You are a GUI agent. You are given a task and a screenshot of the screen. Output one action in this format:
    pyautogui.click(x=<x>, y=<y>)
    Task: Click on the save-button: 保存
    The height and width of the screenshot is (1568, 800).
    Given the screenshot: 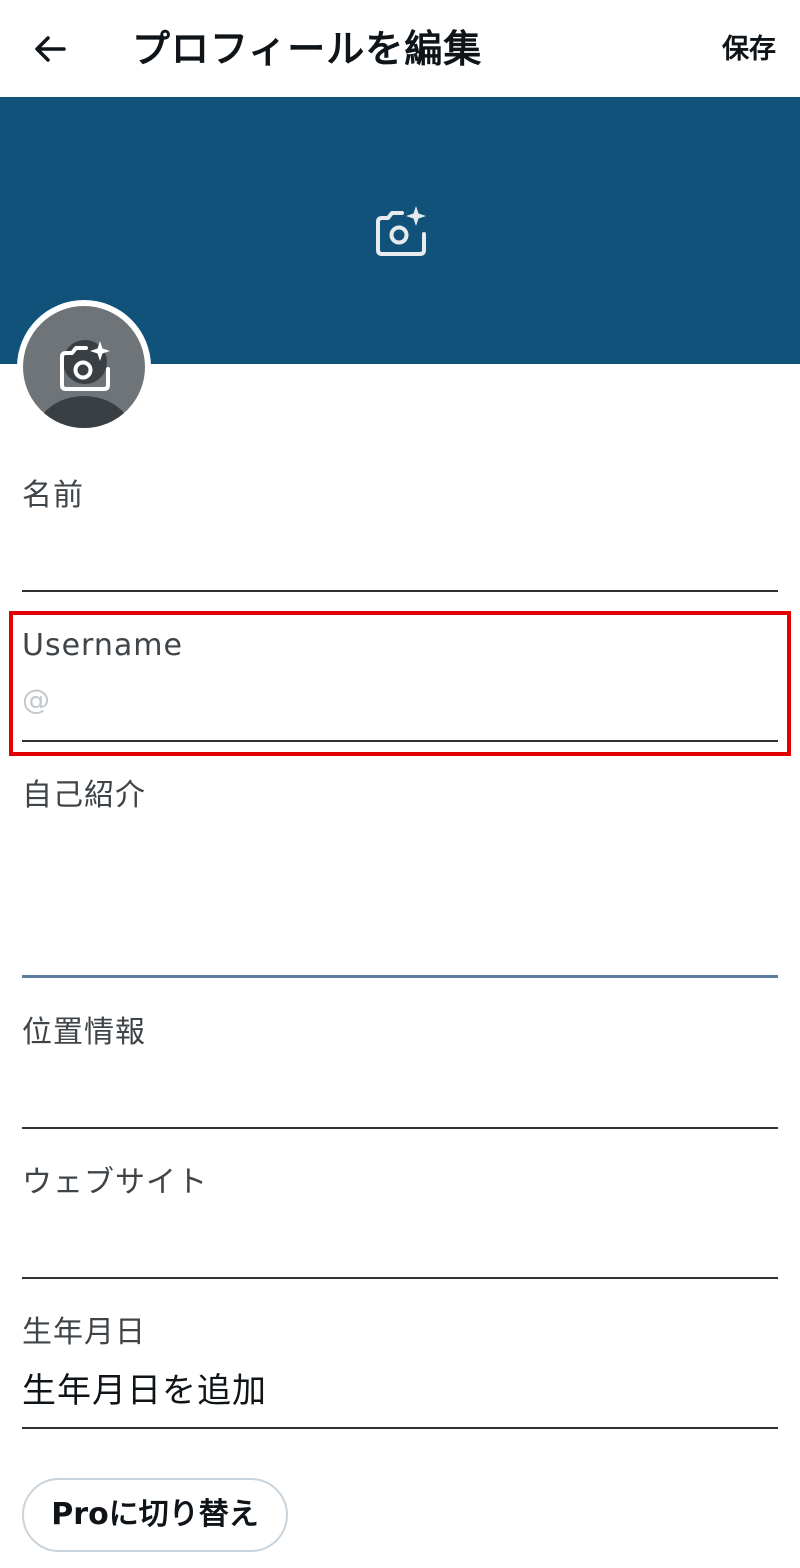 What is the action you would take?
    pyautogui.click(x=749, y=50)
    